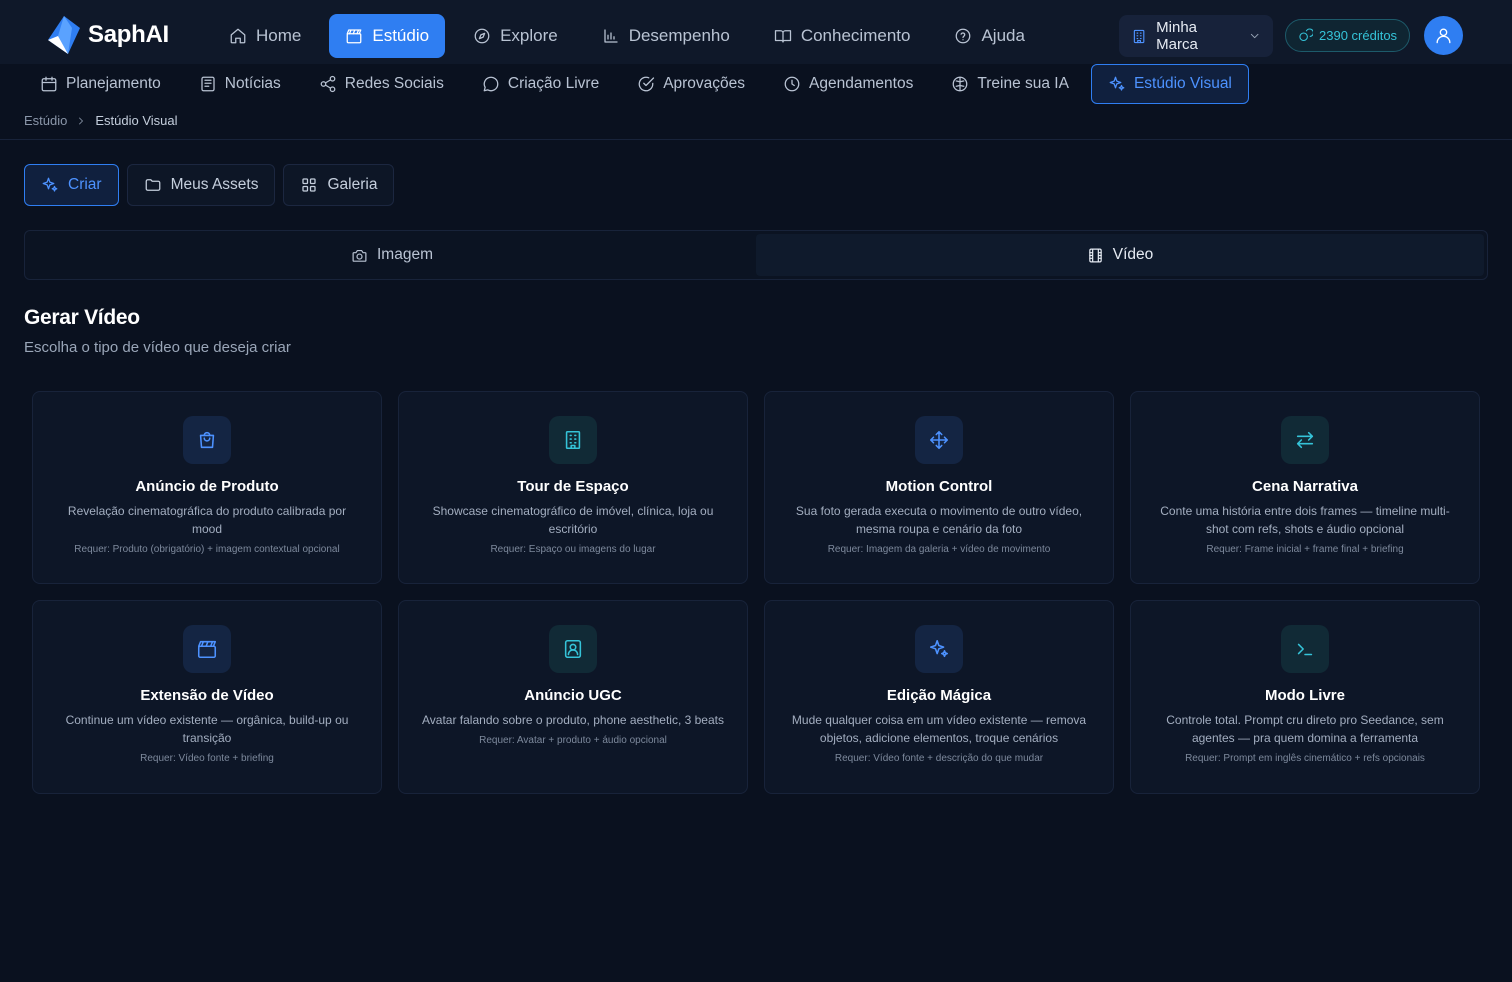  I want to click on message-circle-icon, so click(491, 84).